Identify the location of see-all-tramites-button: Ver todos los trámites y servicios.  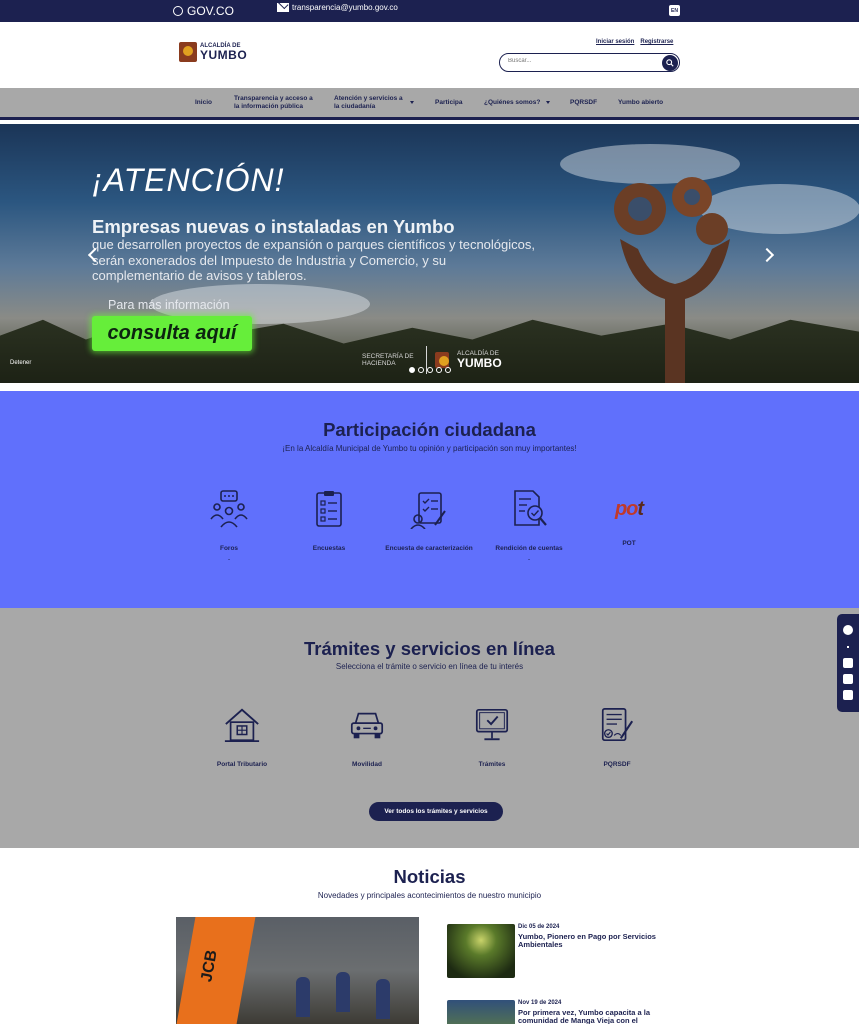
(436, 811).